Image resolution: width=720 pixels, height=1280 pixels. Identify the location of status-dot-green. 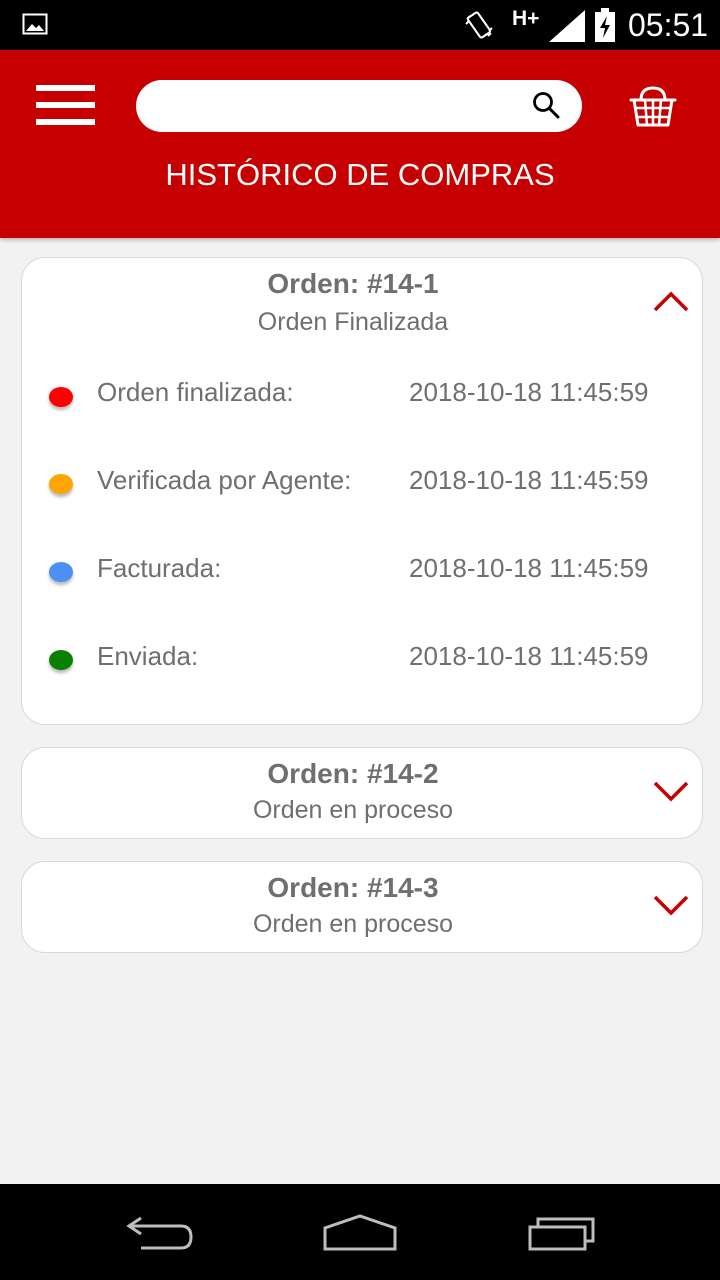
(61, 660).